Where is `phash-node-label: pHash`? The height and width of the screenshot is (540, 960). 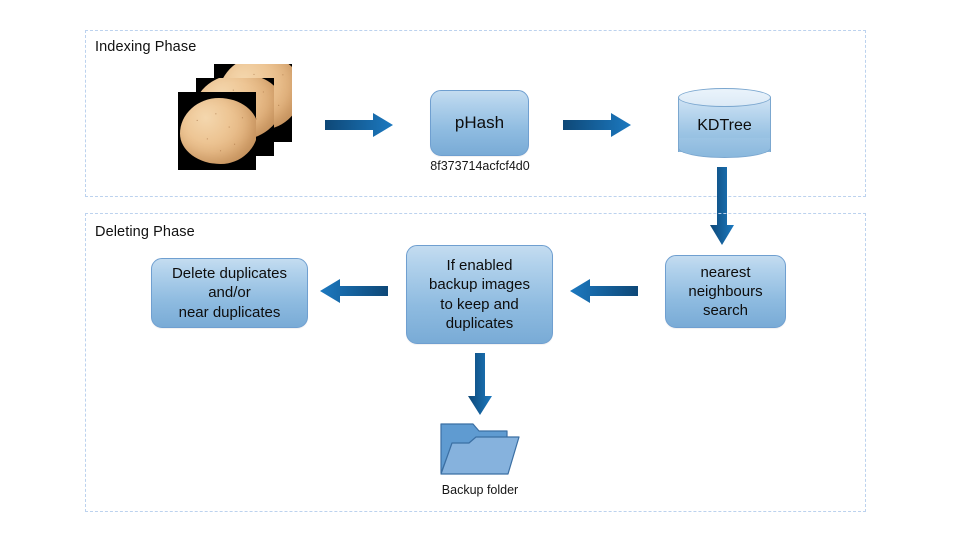
phash-node-label: pHash is located at coordinates (479, 123).